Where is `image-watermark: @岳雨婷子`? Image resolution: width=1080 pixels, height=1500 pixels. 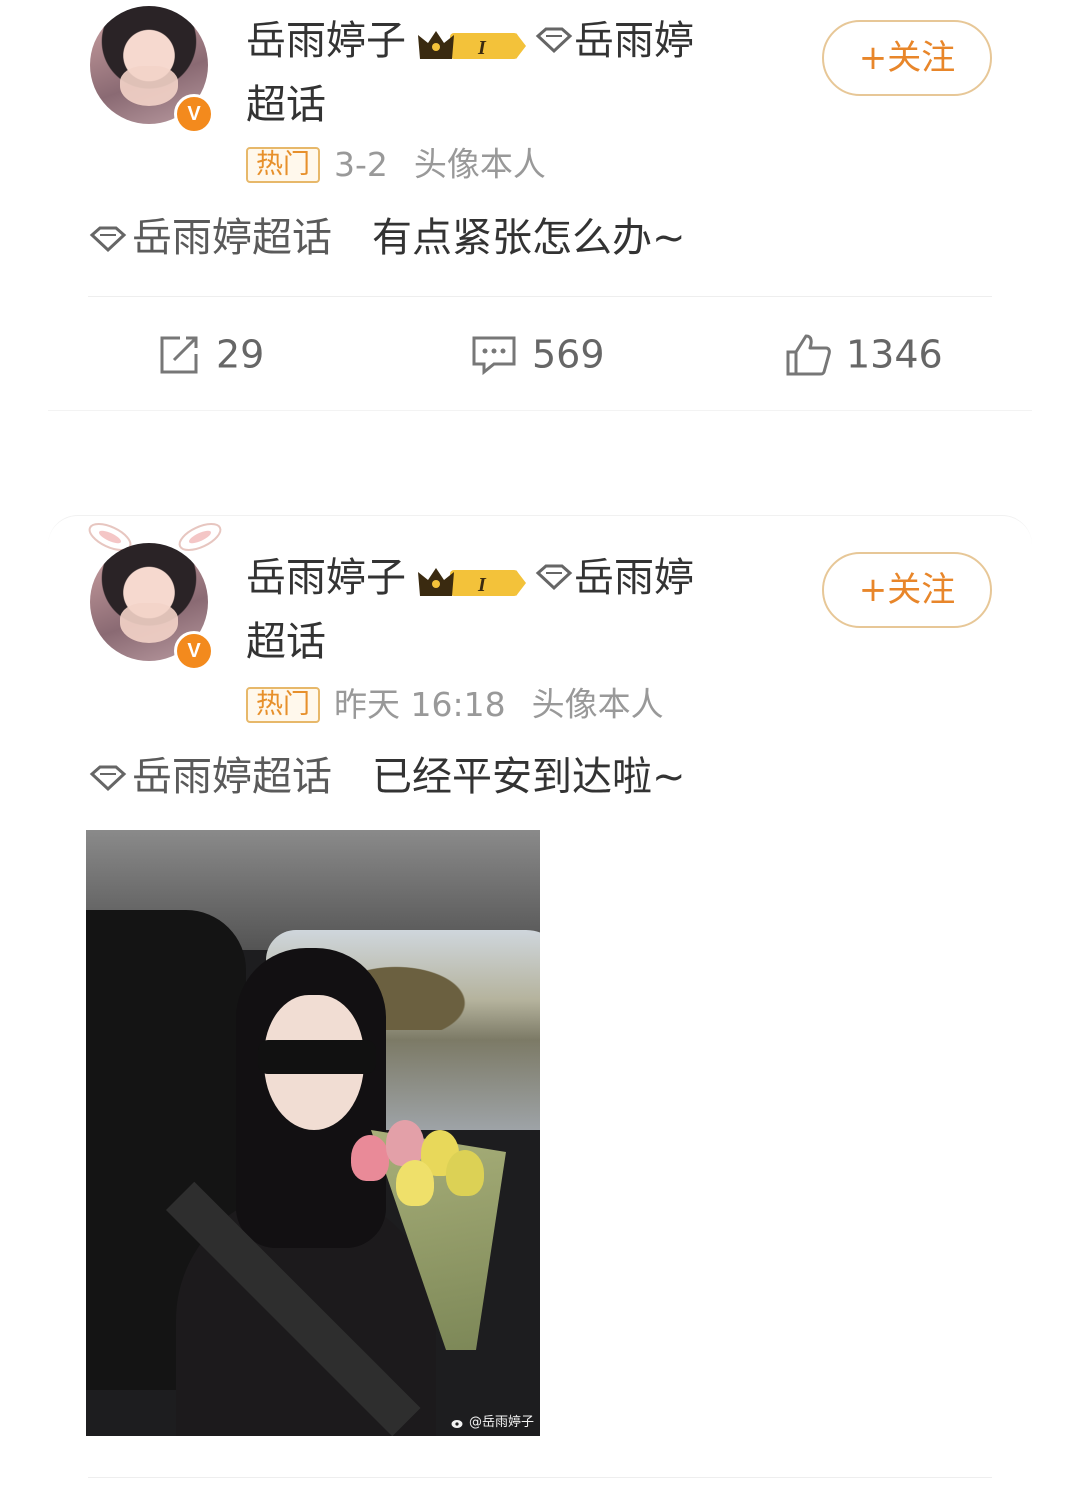
image-watermark: @岳雨婷子 is located at coordinates (492, 1420).